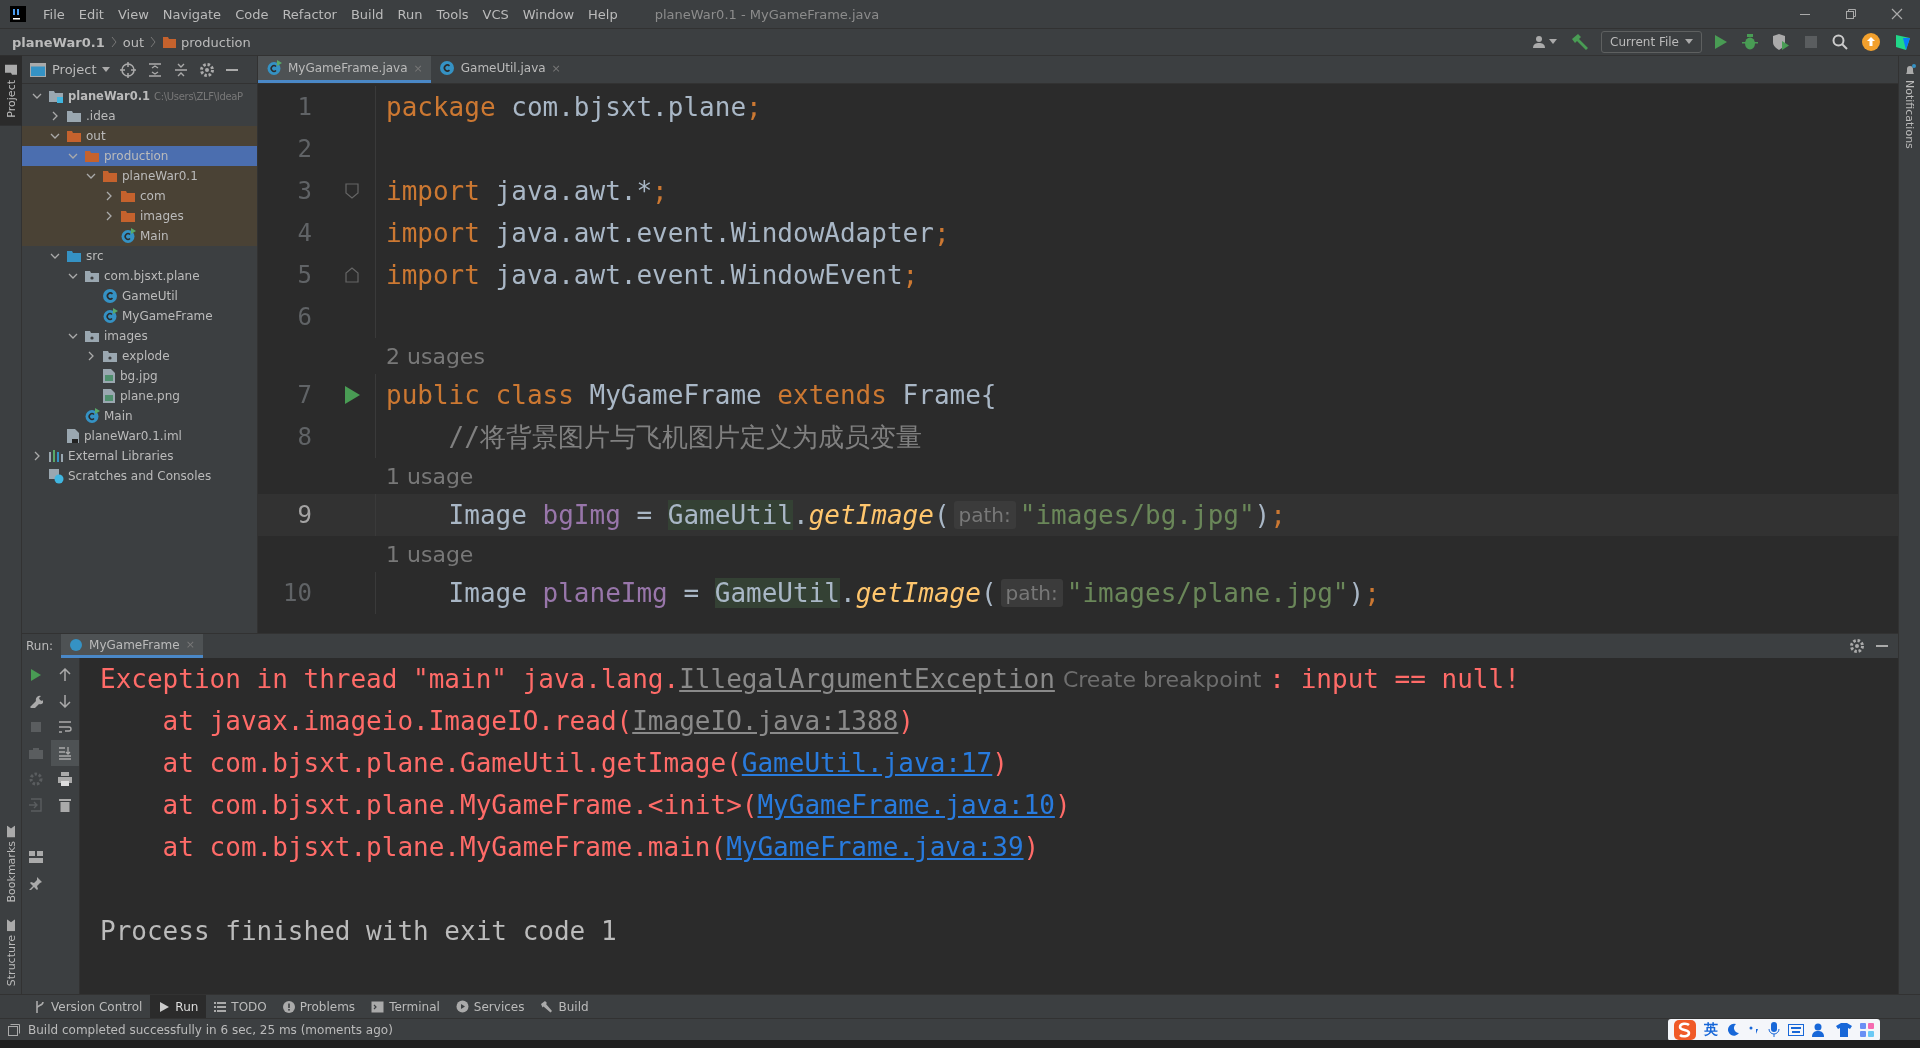  What do you see at coordinates (38, 69) in the screenshot?
I see `window-icon` at bounding box center [38, 69].